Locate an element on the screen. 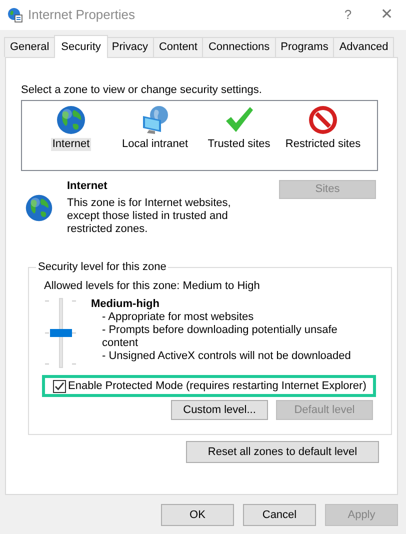  dialog-button: Cancel is located at coordinates (279, 515).